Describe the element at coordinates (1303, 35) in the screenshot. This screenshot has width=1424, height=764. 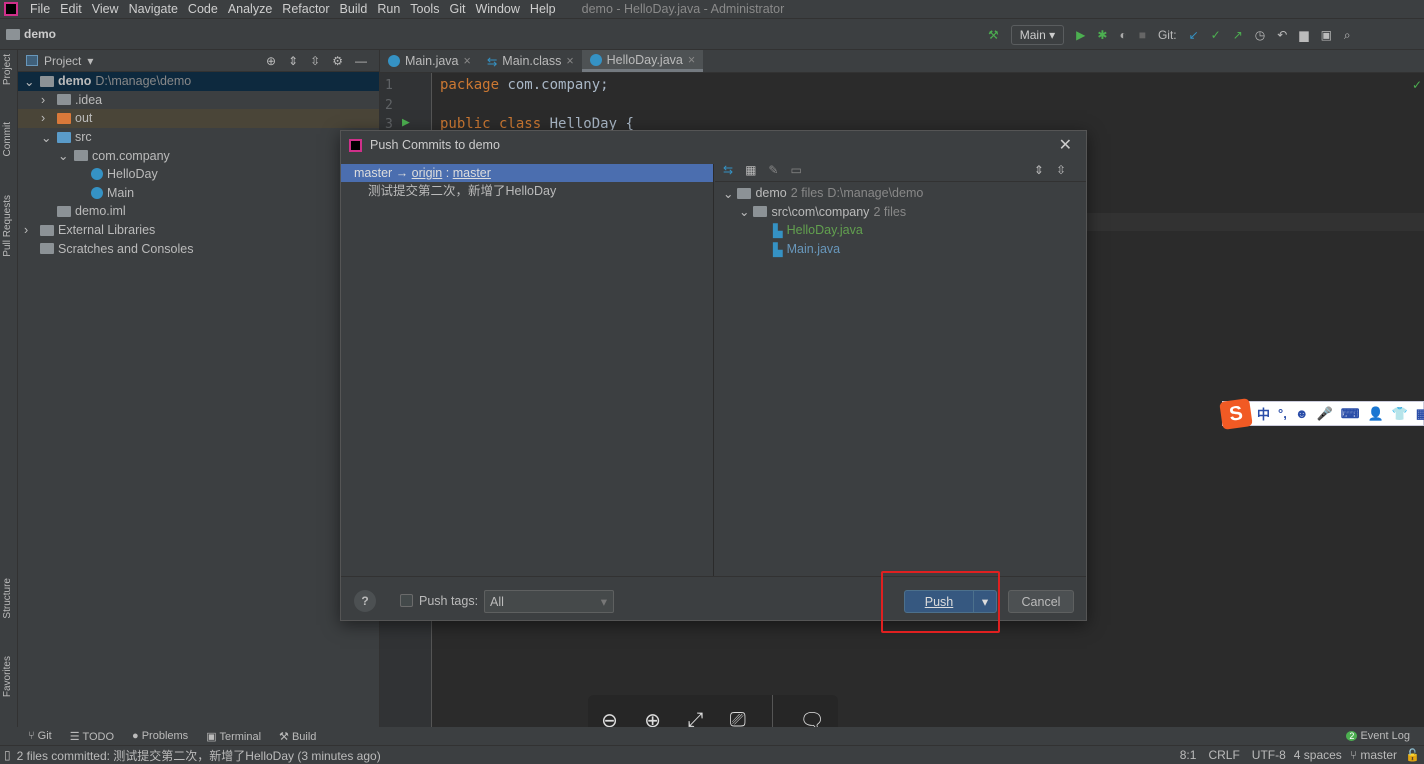
I see `project-structure-icon: ▆` at that location.